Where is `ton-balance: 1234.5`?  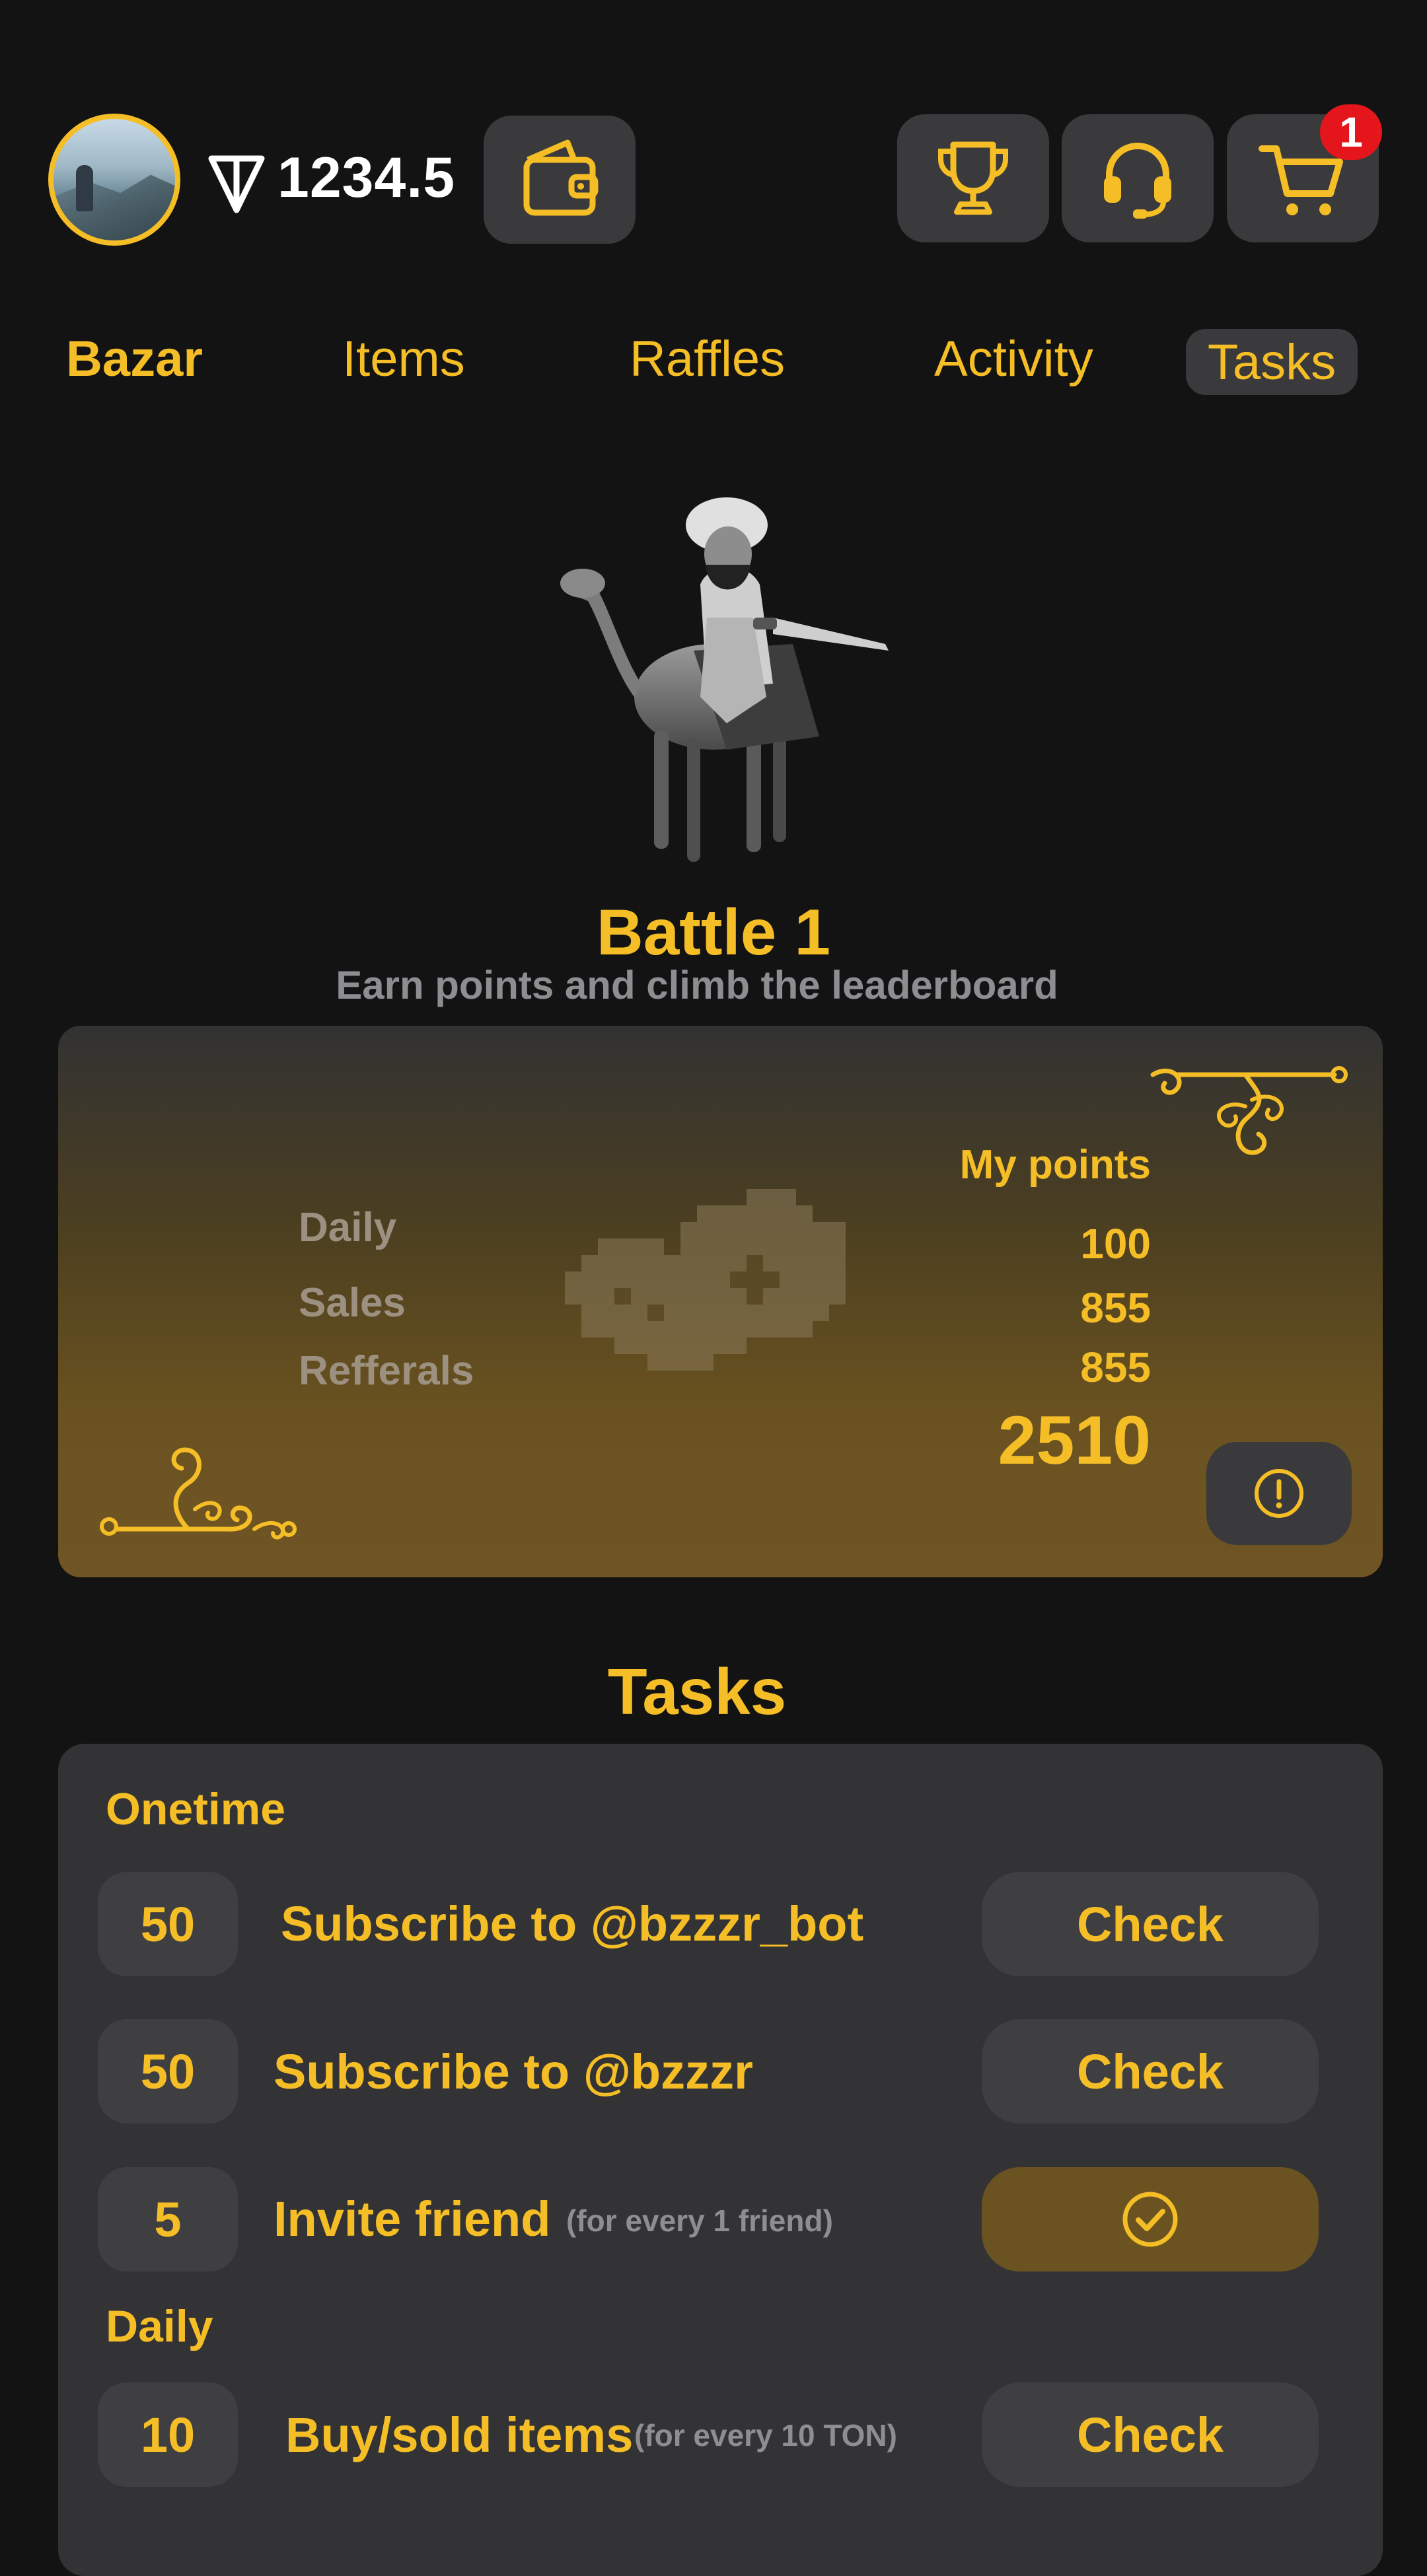
ton-balance: 1234.5 is located at coordinates (366, 177).